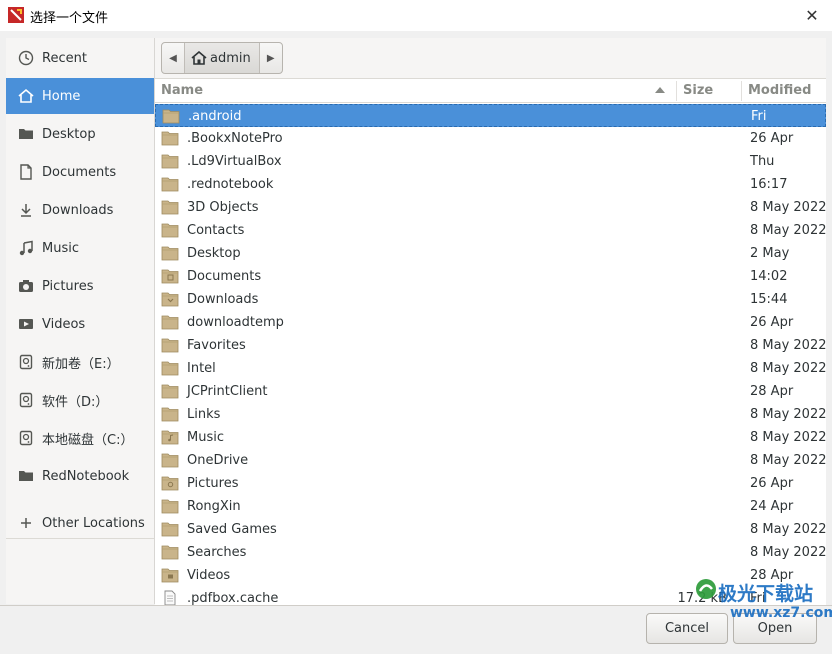 The width and height of the screenshot is (832, 654). What do you see at coordinates (763, 611) in the screenshot?
I see `watermark: 极光下载站 www.xz7.com` at bounding box center [763, 611].